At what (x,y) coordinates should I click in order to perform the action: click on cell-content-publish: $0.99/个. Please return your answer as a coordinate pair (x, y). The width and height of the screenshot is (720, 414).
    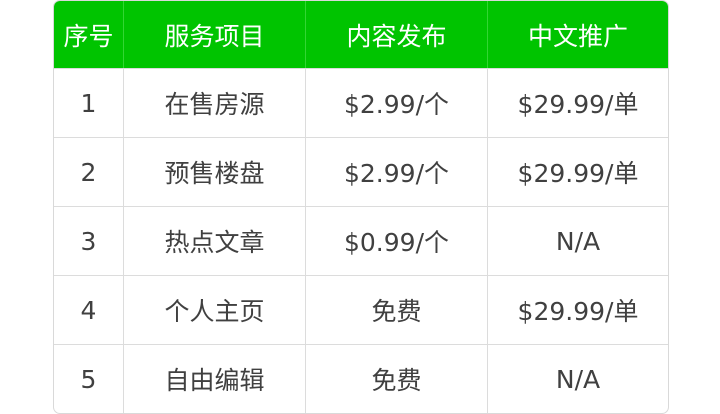
    Looking at the image, I should click on (397, 240).